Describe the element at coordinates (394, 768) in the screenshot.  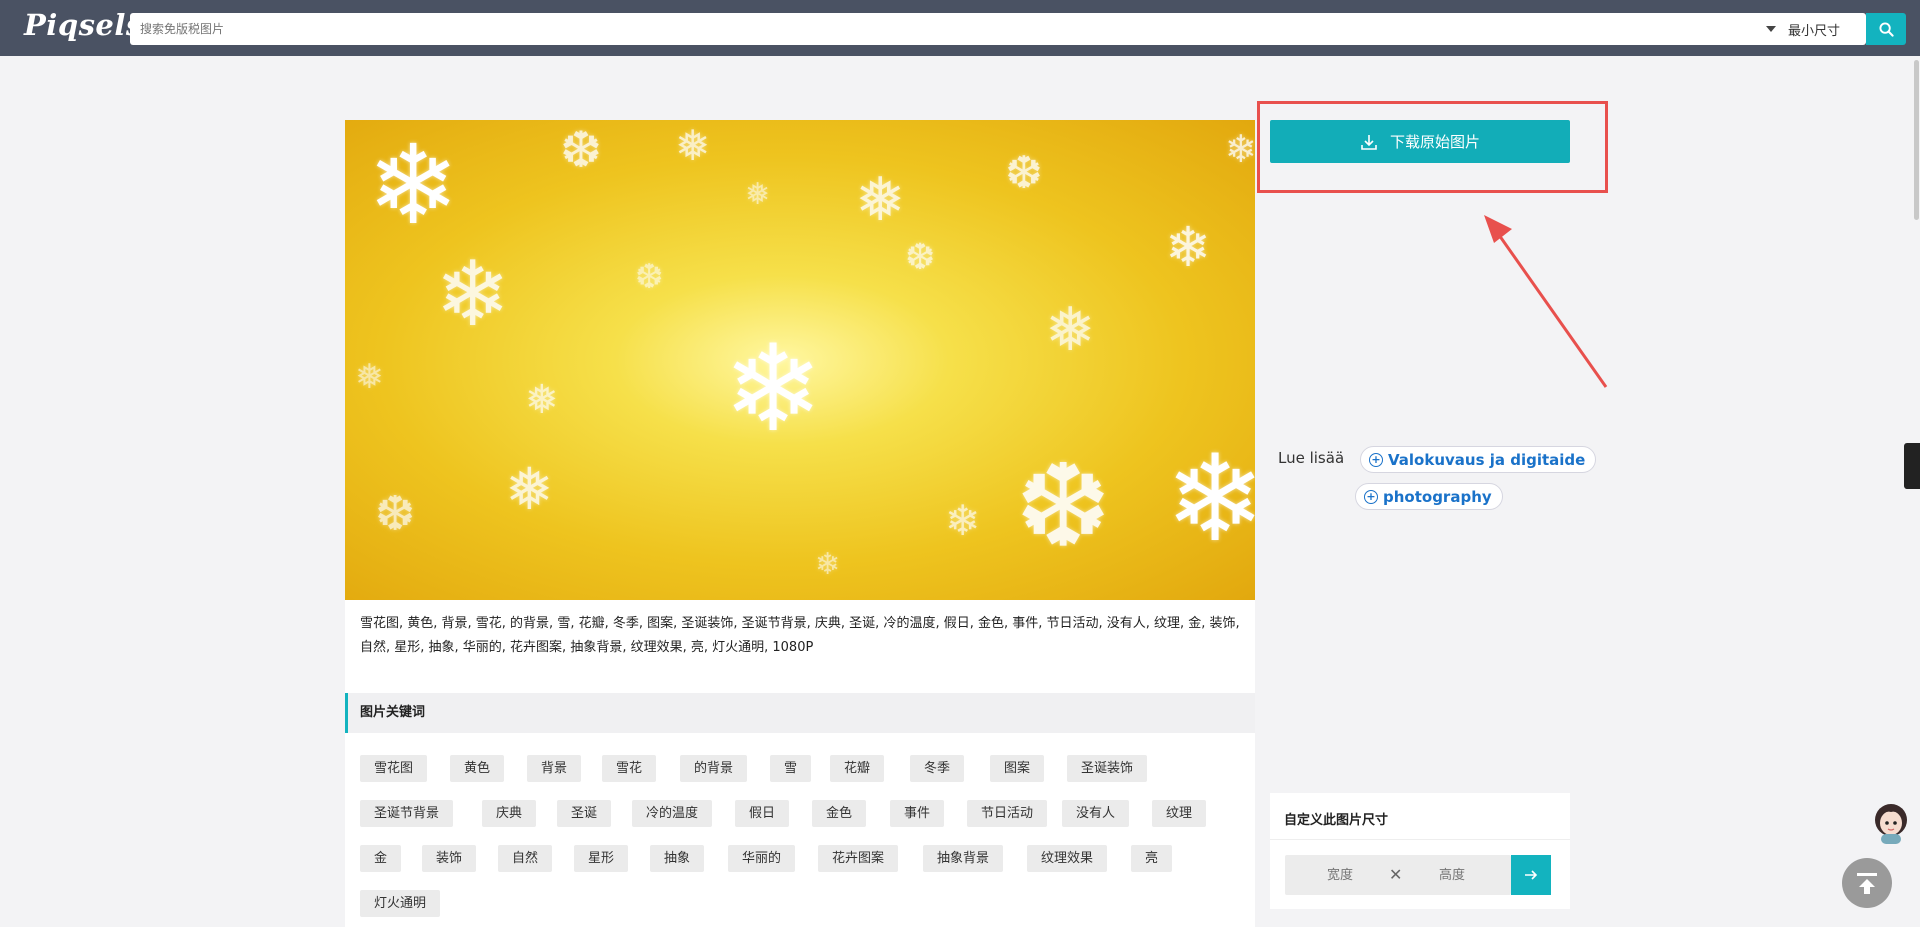
I see `keyword-tag: 雪花图` at that location.